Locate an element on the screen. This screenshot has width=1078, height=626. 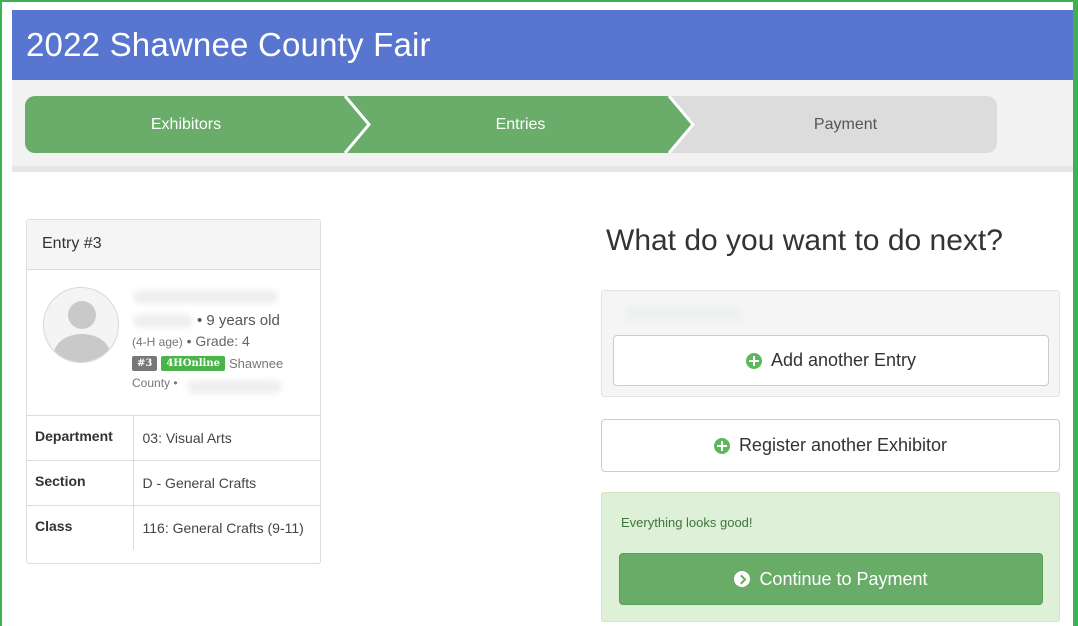
exhibitor-badges: #3 4HOnline Shawnee is located at coordinates (207, 363).